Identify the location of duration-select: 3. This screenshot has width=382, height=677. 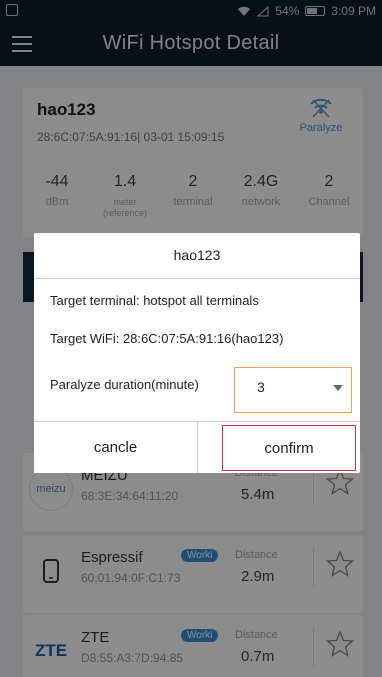
(293, 390).